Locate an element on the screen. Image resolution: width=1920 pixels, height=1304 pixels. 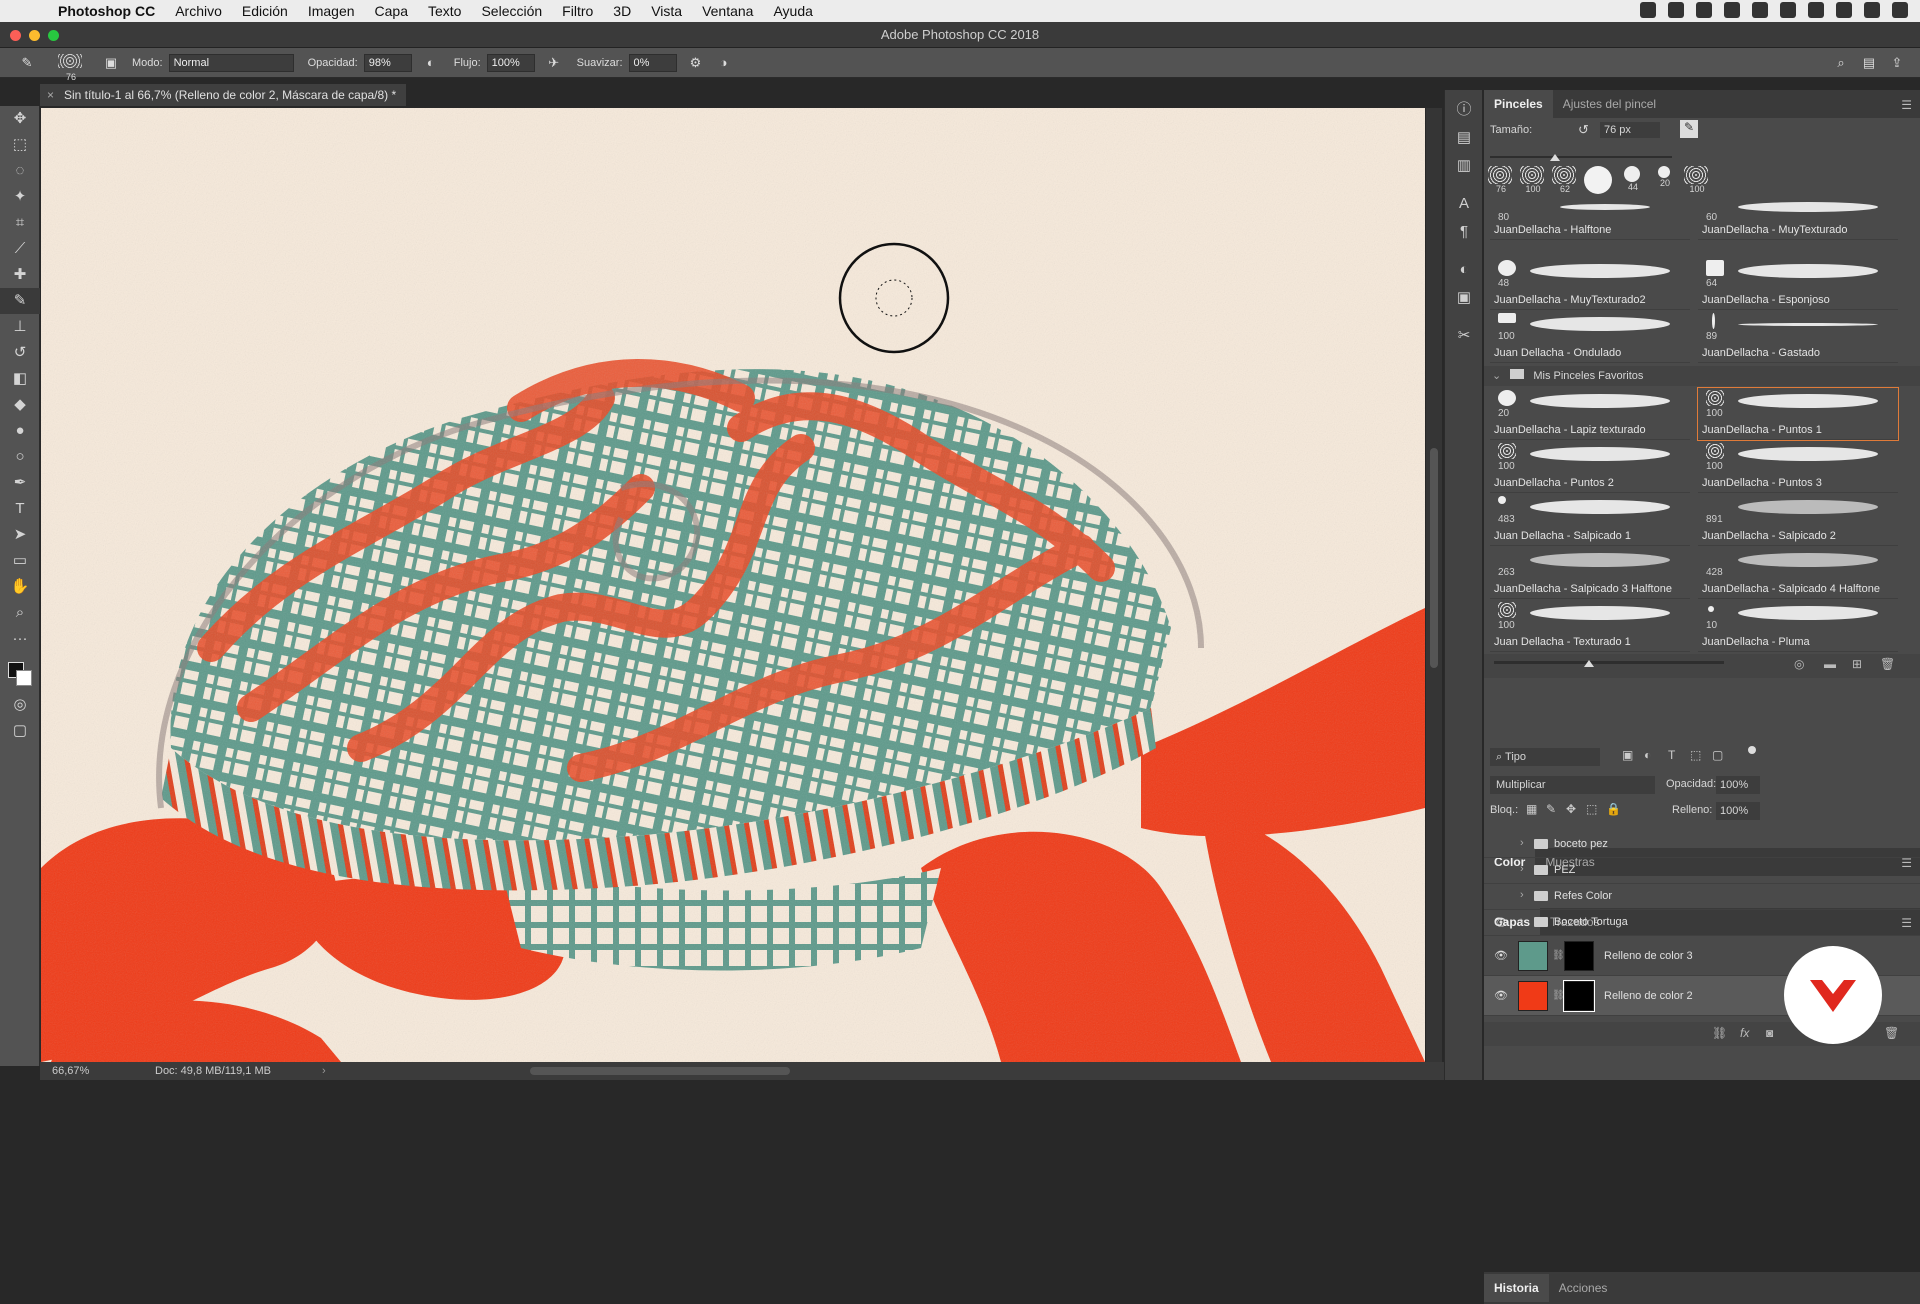
preset-1: 76 is located at coordinates (1501, 180).